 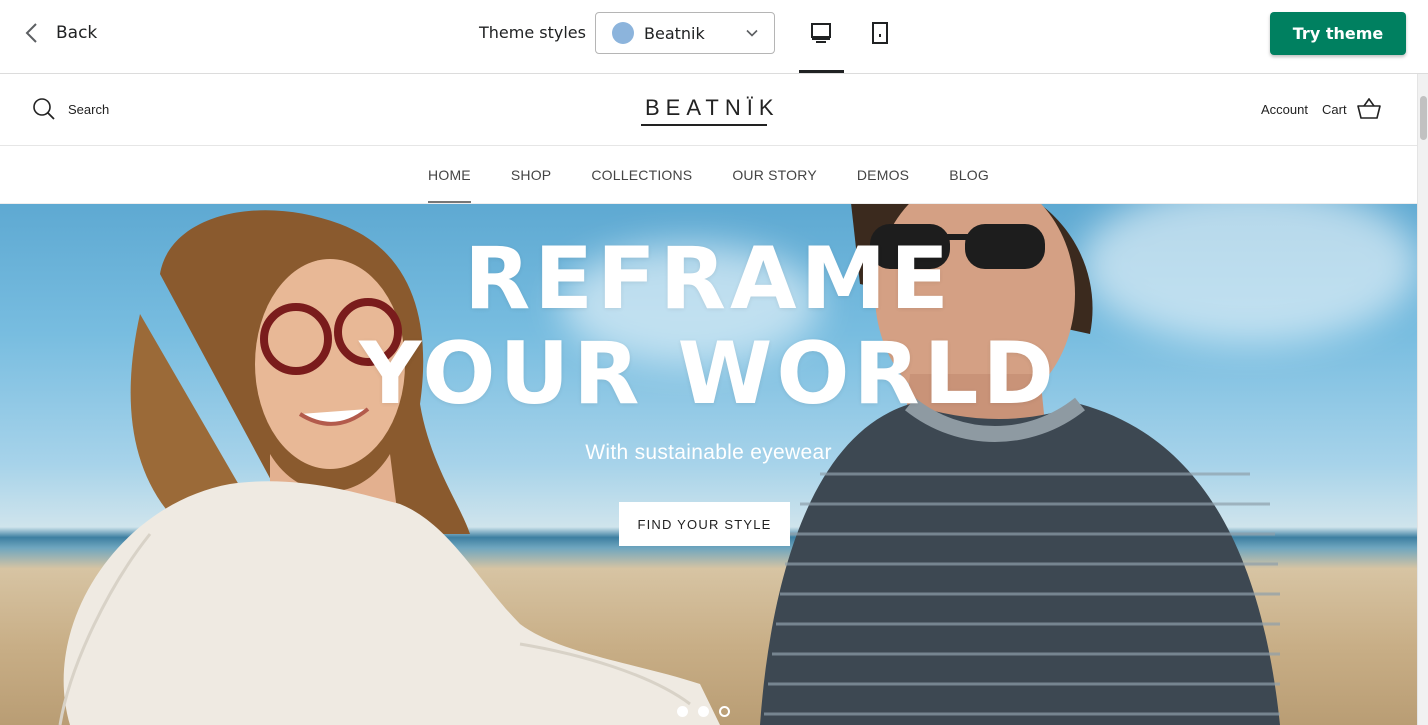 What do you see at coordinates (1368, 108) in the screenshot?
I see `basket-icon` at bounding box center [1368, 108].